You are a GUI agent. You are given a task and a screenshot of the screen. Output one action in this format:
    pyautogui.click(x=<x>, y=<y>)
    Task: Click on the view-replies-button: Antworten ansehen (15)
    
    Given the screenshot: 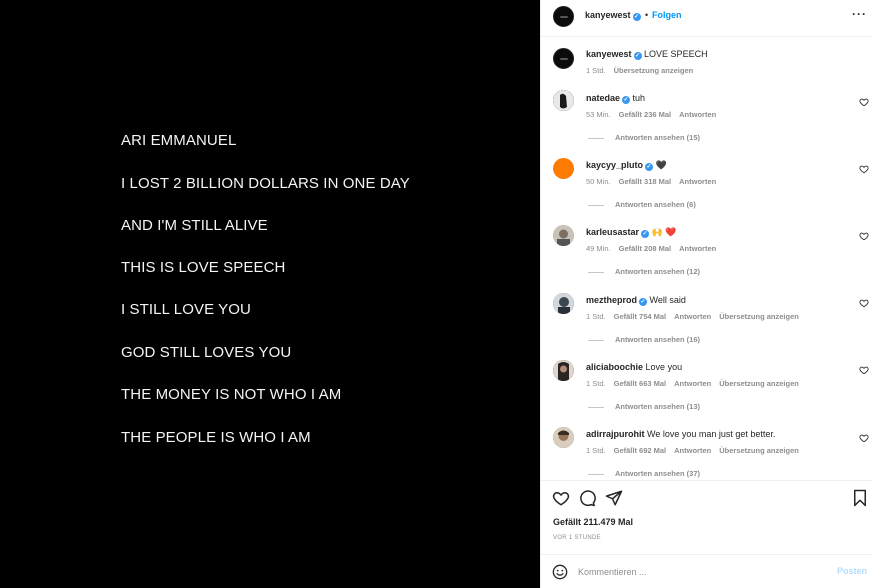 What is the action you would take?
    pyautogui.click(x=644, y=137)
    